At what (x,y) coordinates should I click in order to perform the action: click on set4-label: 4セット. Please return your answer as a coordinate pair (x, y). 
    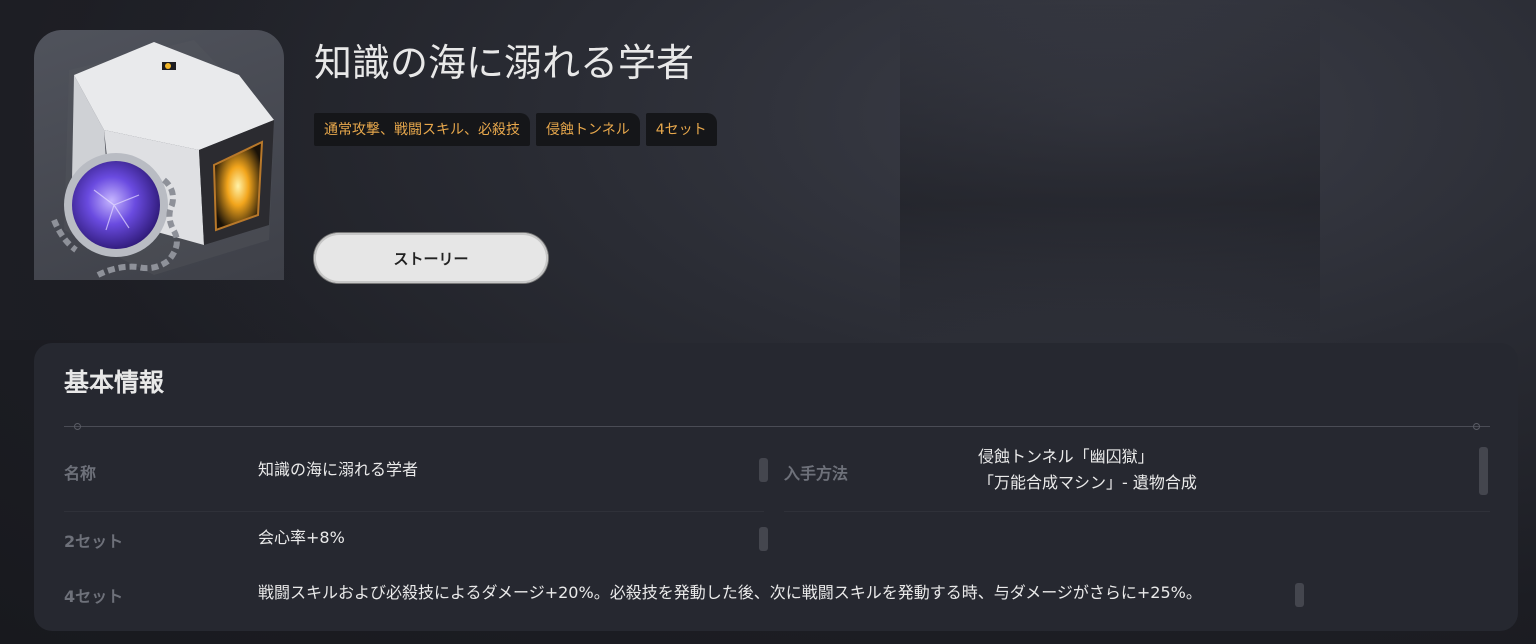
    Looking at the image, I should click on (94, 596).